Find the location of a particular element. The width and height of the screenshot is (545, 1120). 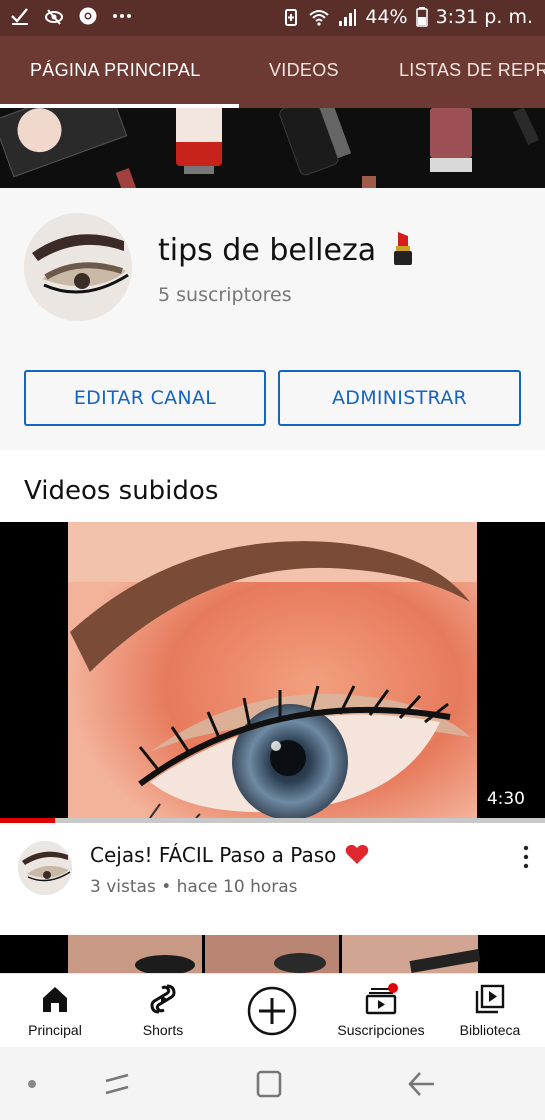

nav-library: Biblioteca is located at coordinates (490, 1010).